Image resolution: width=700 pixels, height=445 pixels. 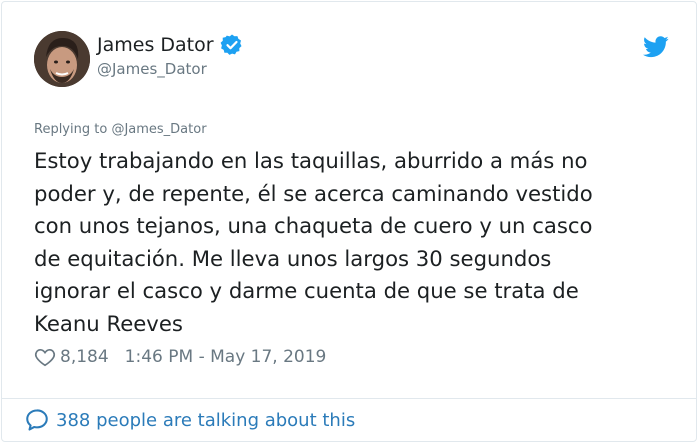 I want to click on author-name-row: James Dator, so click(x=170, y=45).